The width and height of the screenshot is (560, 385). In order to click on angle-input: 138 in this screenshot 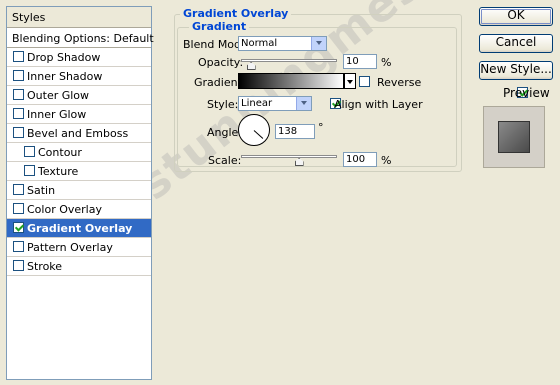, I will do `click(295, 131)`.